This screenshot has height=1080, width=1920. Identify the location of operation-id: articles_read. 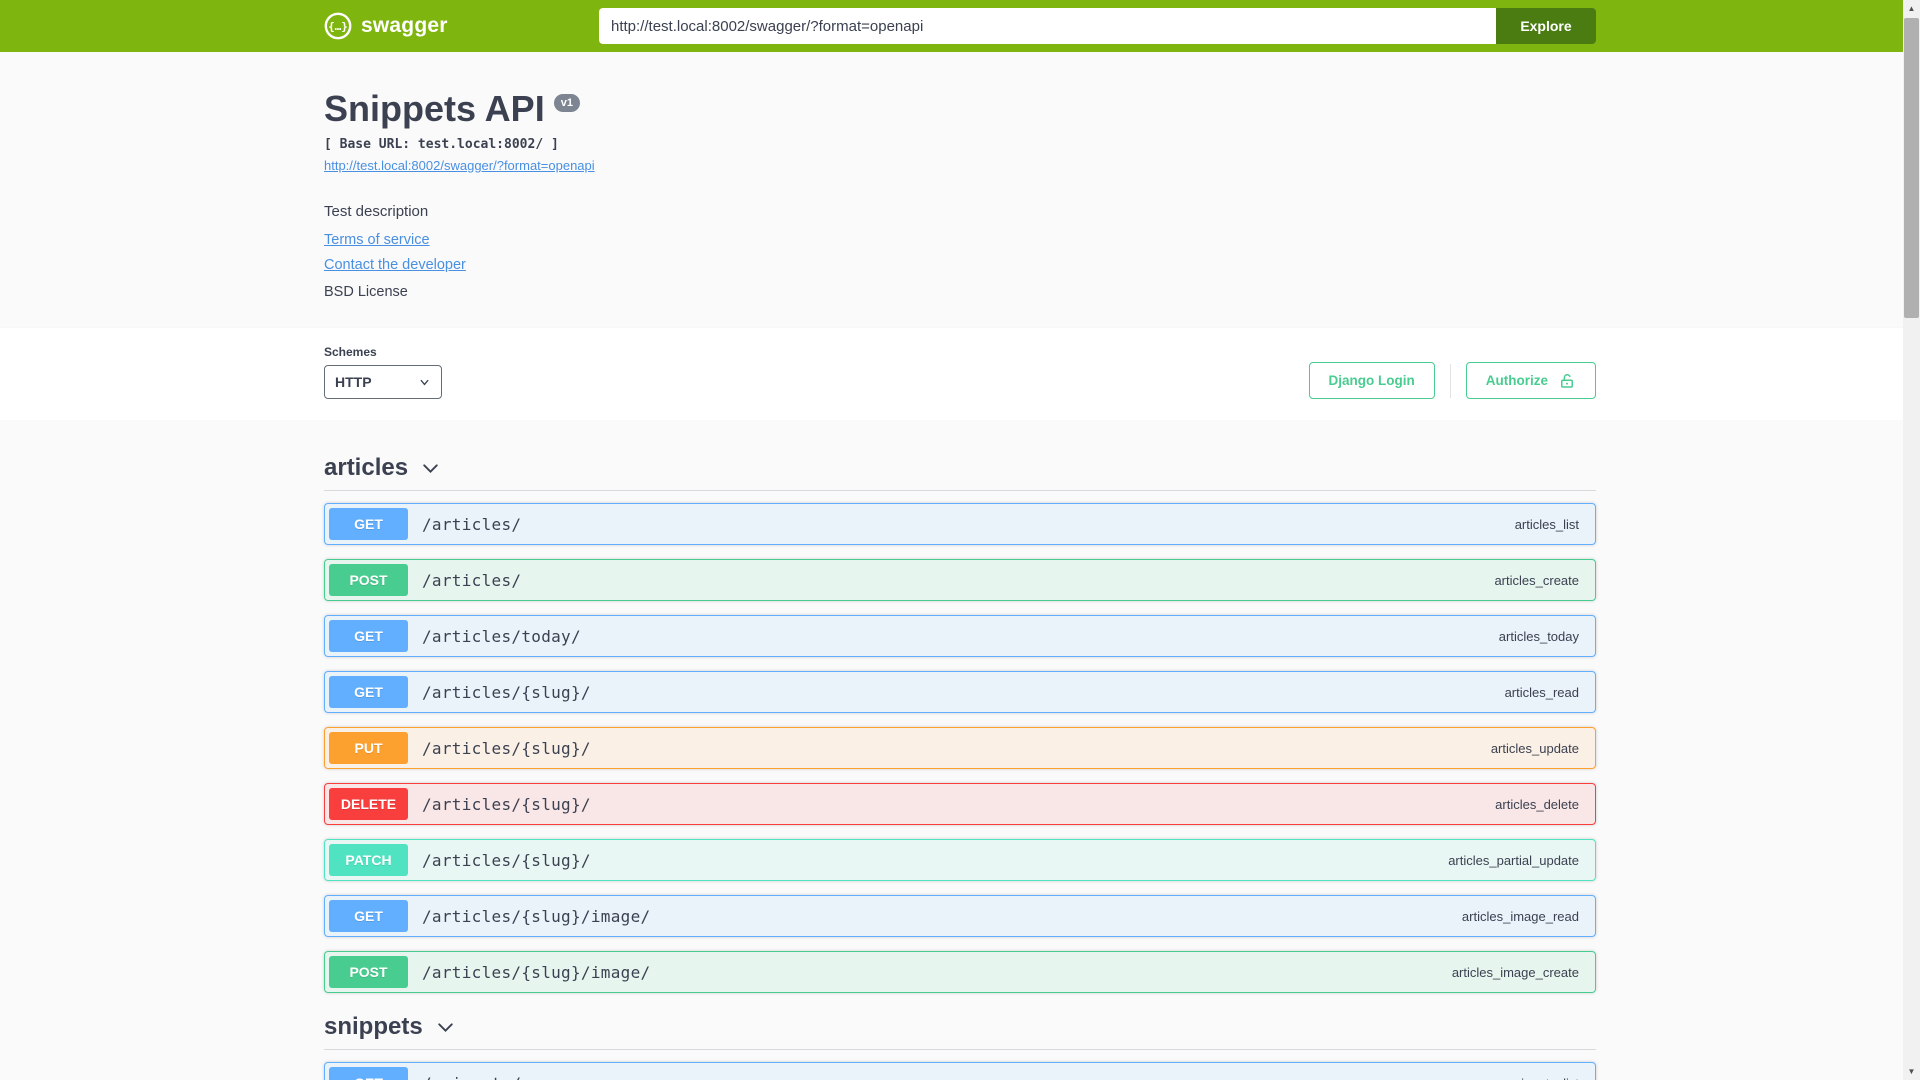
(1541, 692).